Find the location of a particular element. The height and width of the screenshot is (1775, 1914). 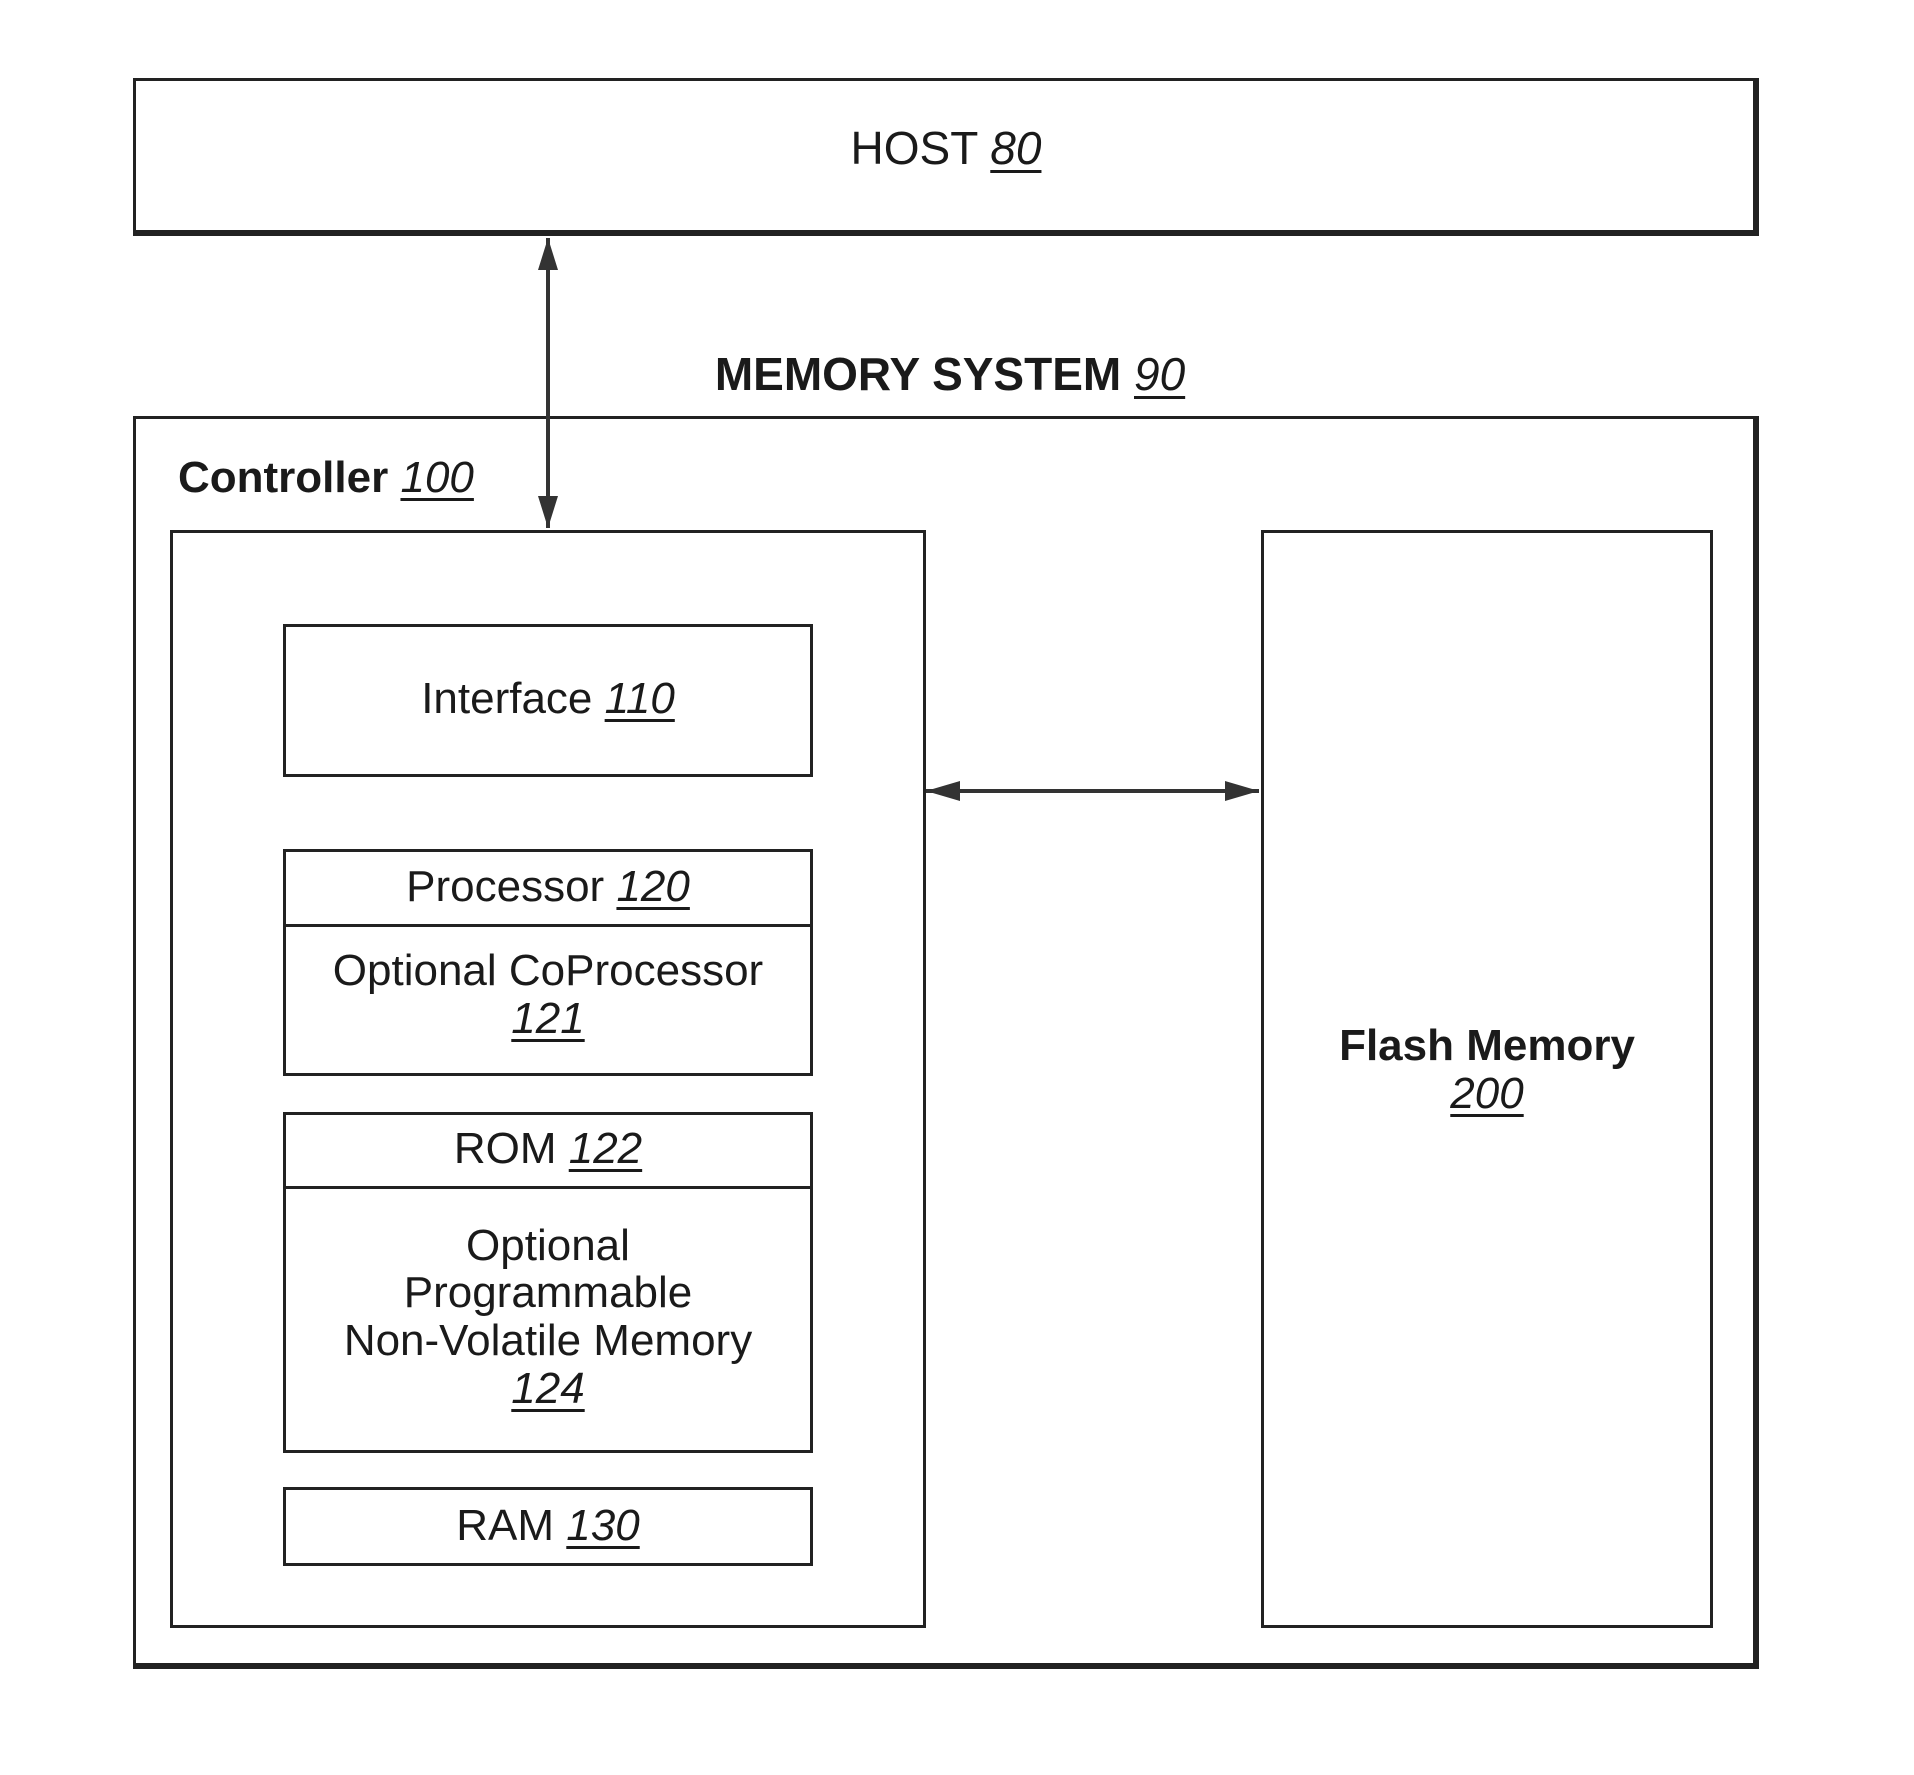

arrowhead-down-icon is located at coordinates (548, 512).